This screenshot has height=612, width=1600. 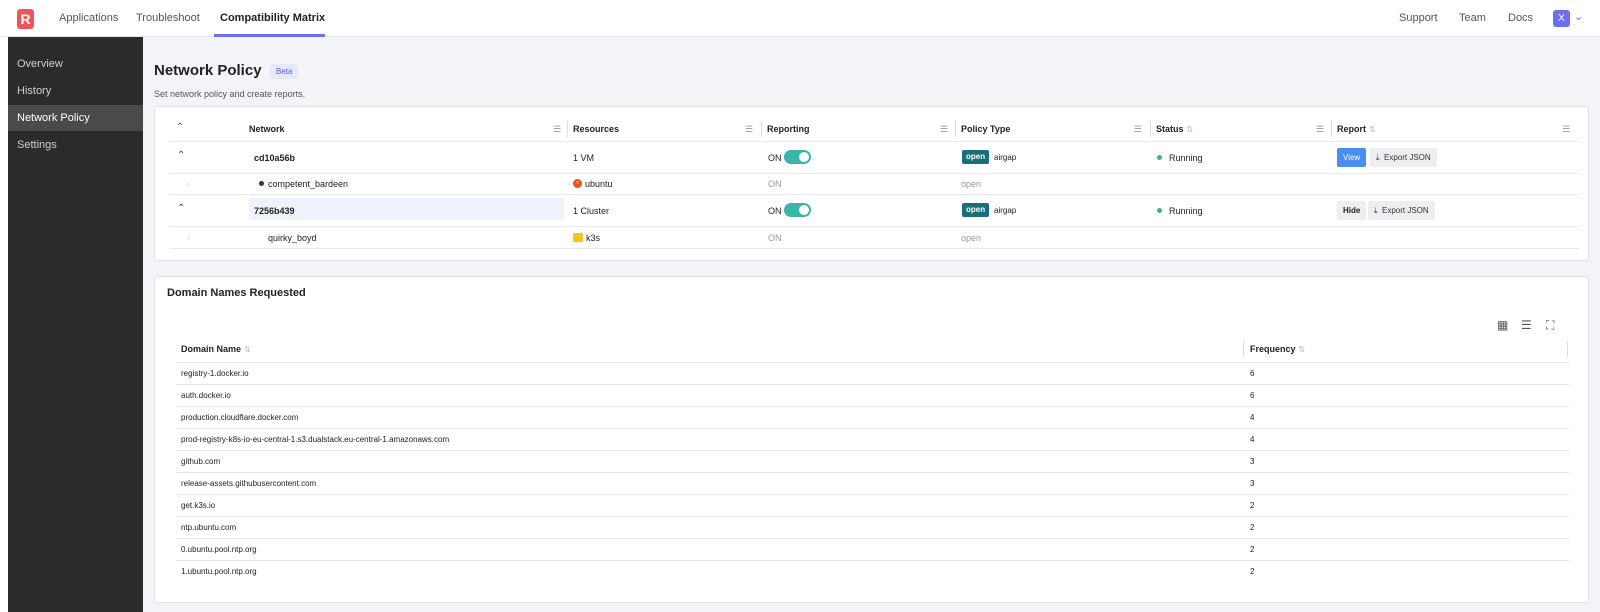 I want to click on download-icon: ⤓, so click(x=1376, y=210).